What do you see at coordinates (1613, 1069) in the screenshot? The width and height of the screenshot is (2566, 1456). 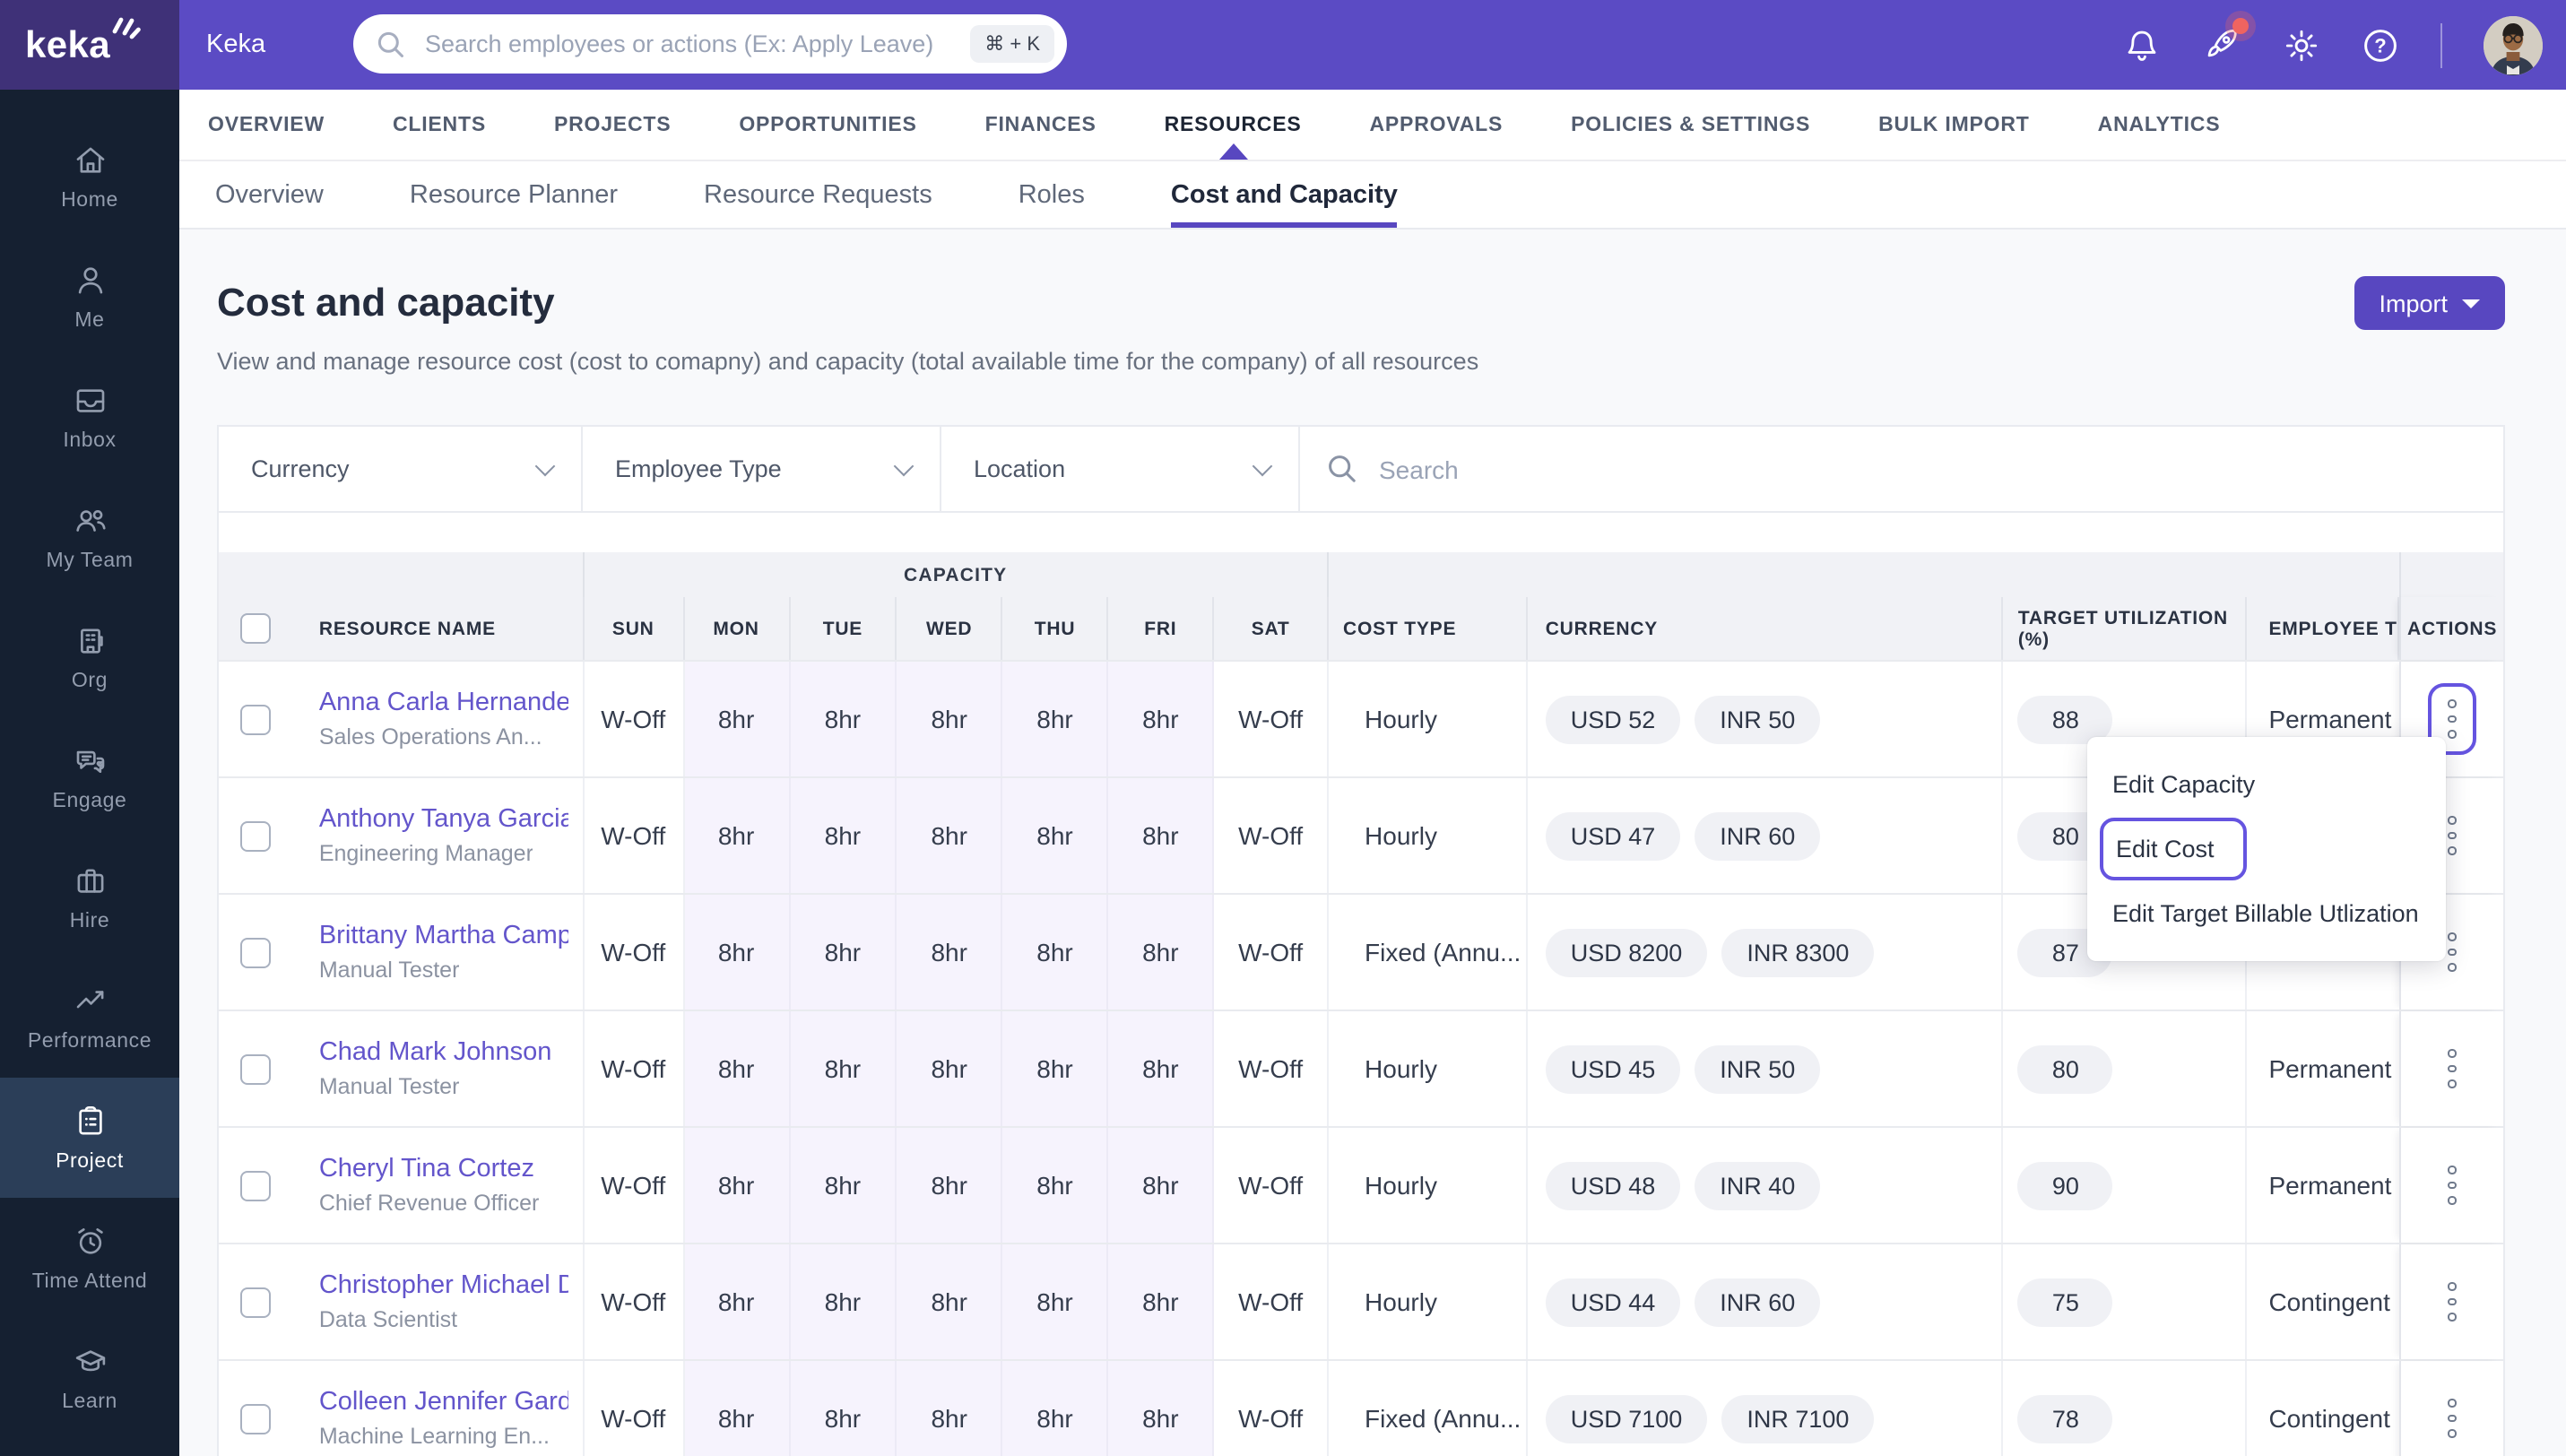 I see `usd-cost-pill: USD 45` at bounding box center [1613, 1069].